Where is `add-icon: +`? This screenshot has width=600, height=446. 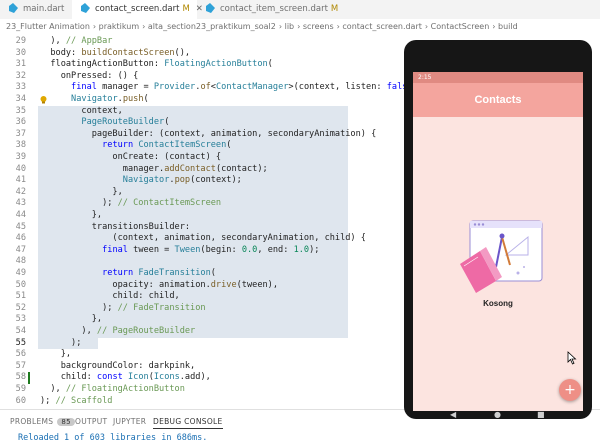
add-icon: + is located at coordinates (570, 390).